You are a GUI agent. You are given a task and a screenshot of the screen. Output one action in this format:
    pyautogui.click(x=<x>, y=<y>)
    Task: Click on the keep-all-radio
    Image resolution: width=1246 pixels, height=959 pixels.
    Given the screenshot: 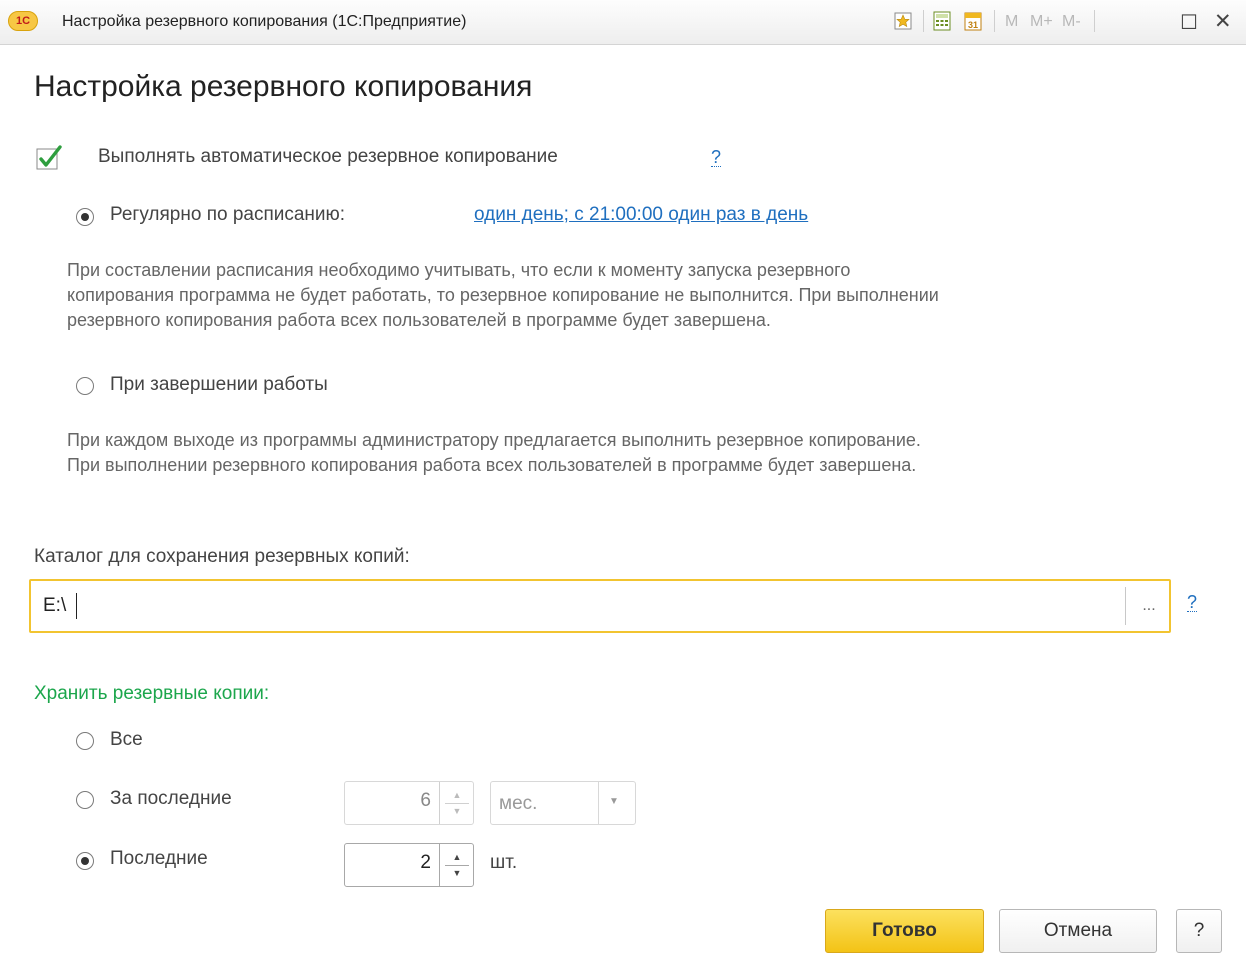 What is the action you would take?
    pyautogui.click(x=85, y=741)
    